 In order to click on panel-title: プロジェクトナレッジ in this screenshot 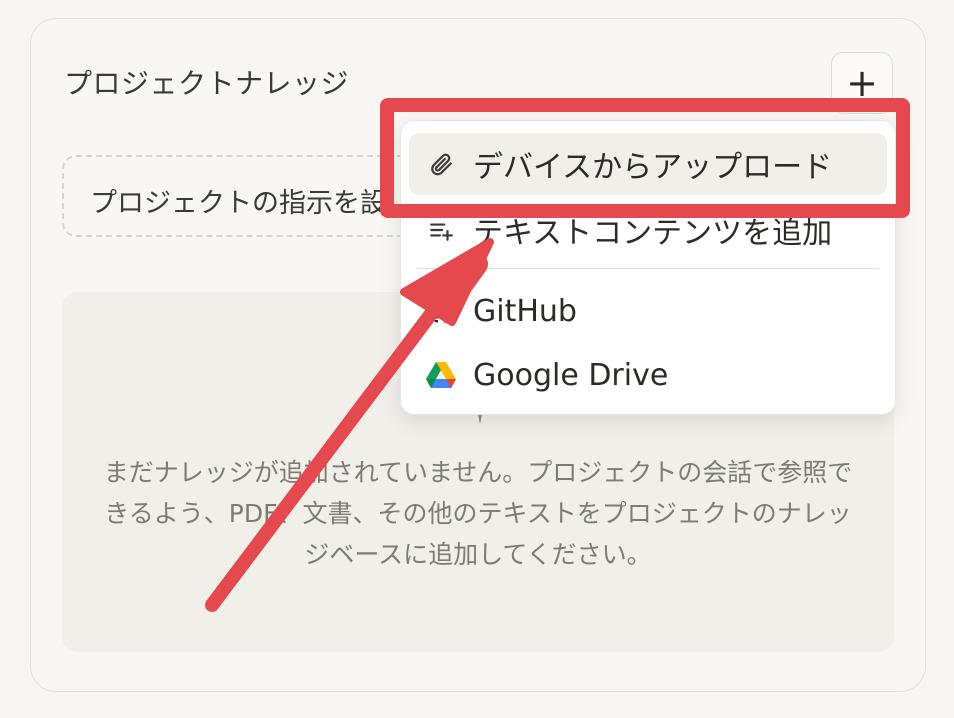, I will do `click(207, 83)`.